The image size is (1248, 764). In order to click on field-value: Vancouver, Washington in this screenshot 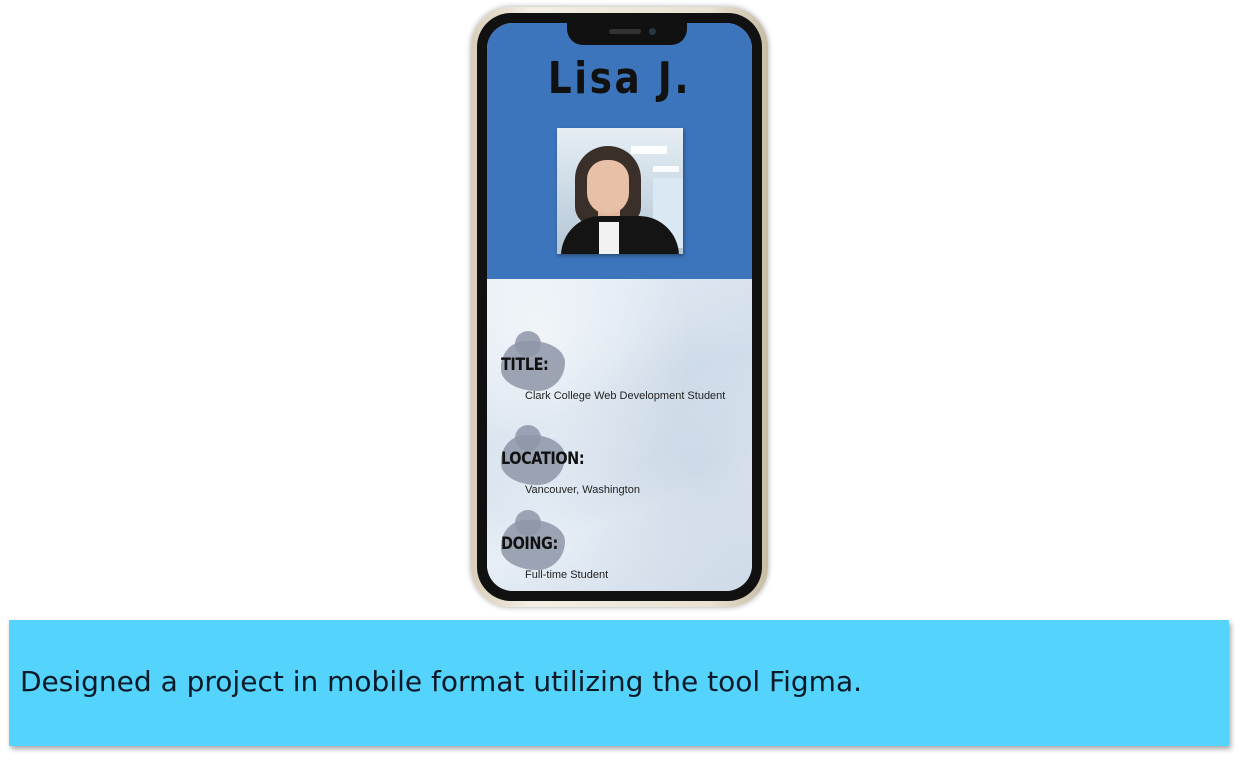, I will do `click(582, 490)`.